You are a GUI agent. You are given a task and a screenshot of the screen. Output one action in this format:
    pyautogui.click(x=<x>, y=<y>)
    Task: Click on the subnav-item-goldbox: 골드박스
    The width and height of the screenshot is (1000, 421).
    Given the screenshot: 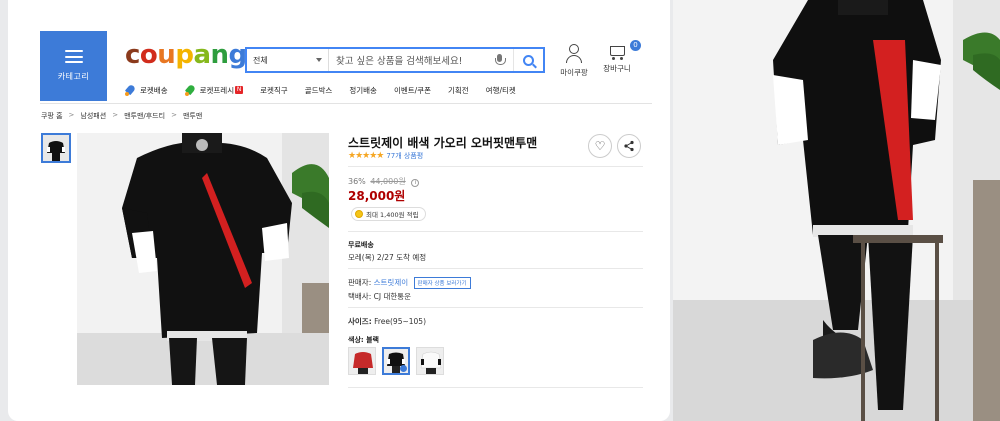 What is the action you would take?
    pyautogui.click(x=319, y=90)
    